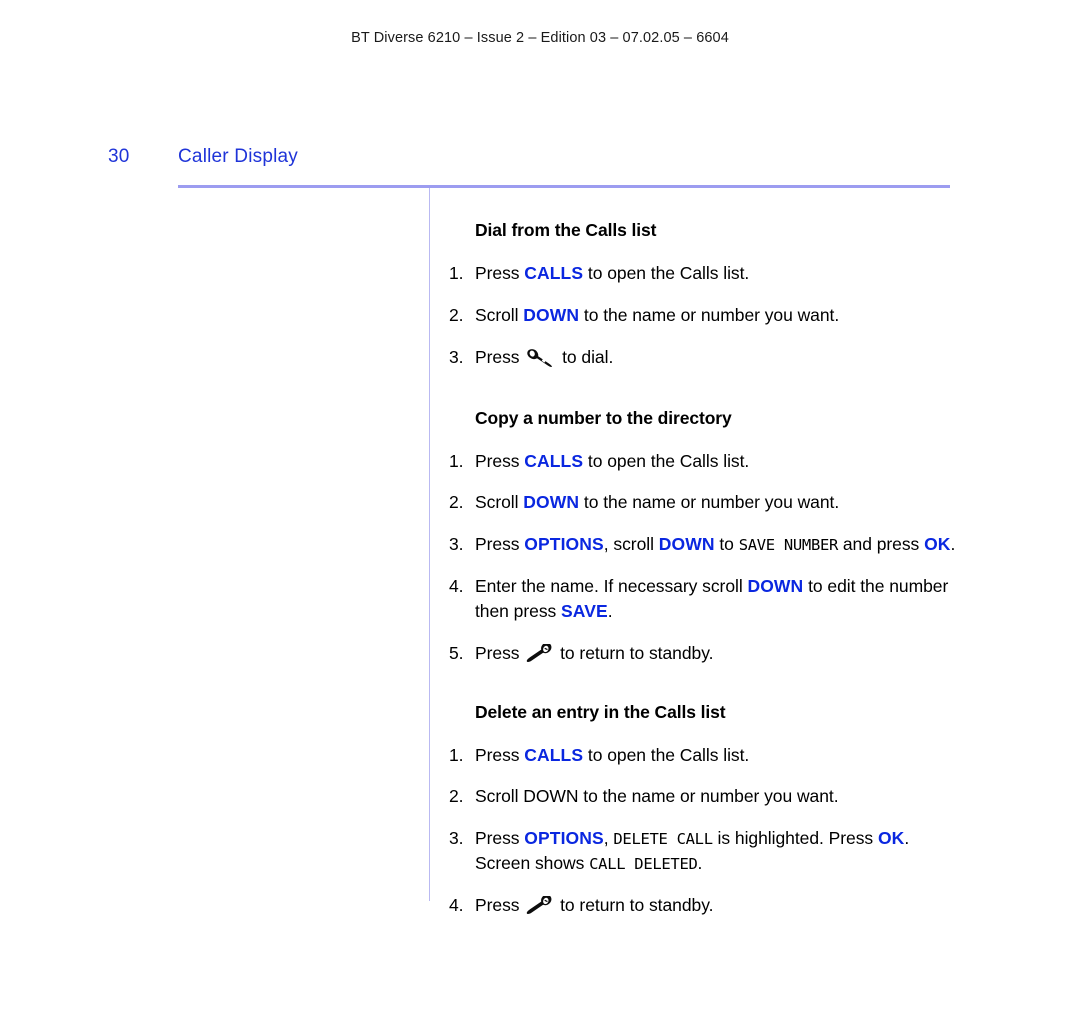  Describe the element at coordinates (631, 544) in the screenshot. I see `step-text: , scroll` at that location.